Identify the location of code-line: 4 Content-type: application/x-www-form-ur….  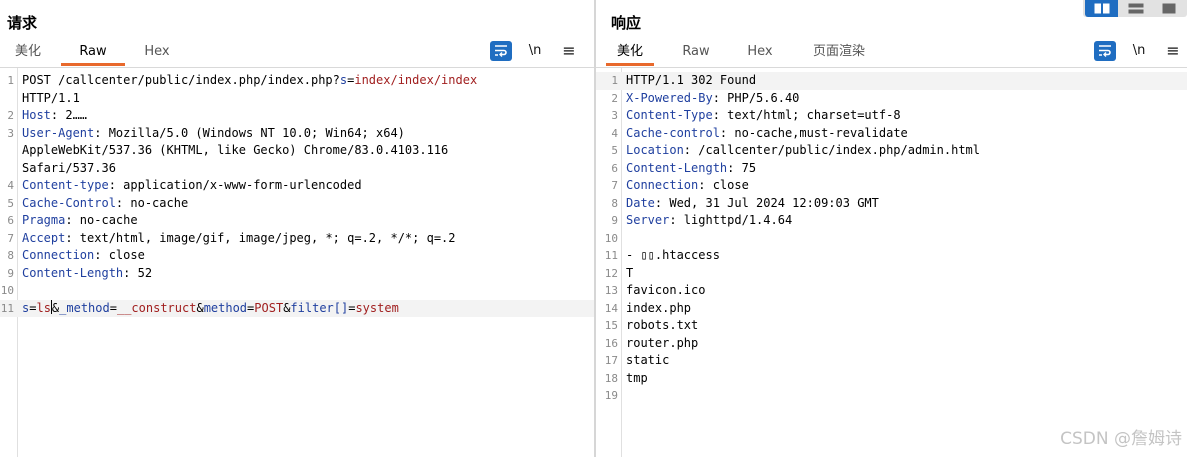
(297, 186).